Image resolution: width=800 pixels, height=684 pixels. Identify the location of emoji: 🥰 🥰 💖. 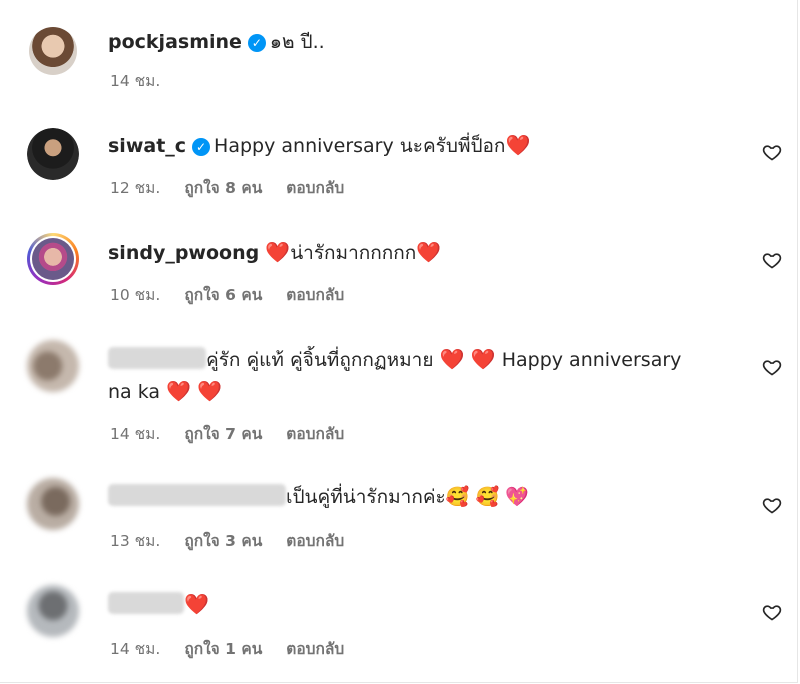
(487, 497).